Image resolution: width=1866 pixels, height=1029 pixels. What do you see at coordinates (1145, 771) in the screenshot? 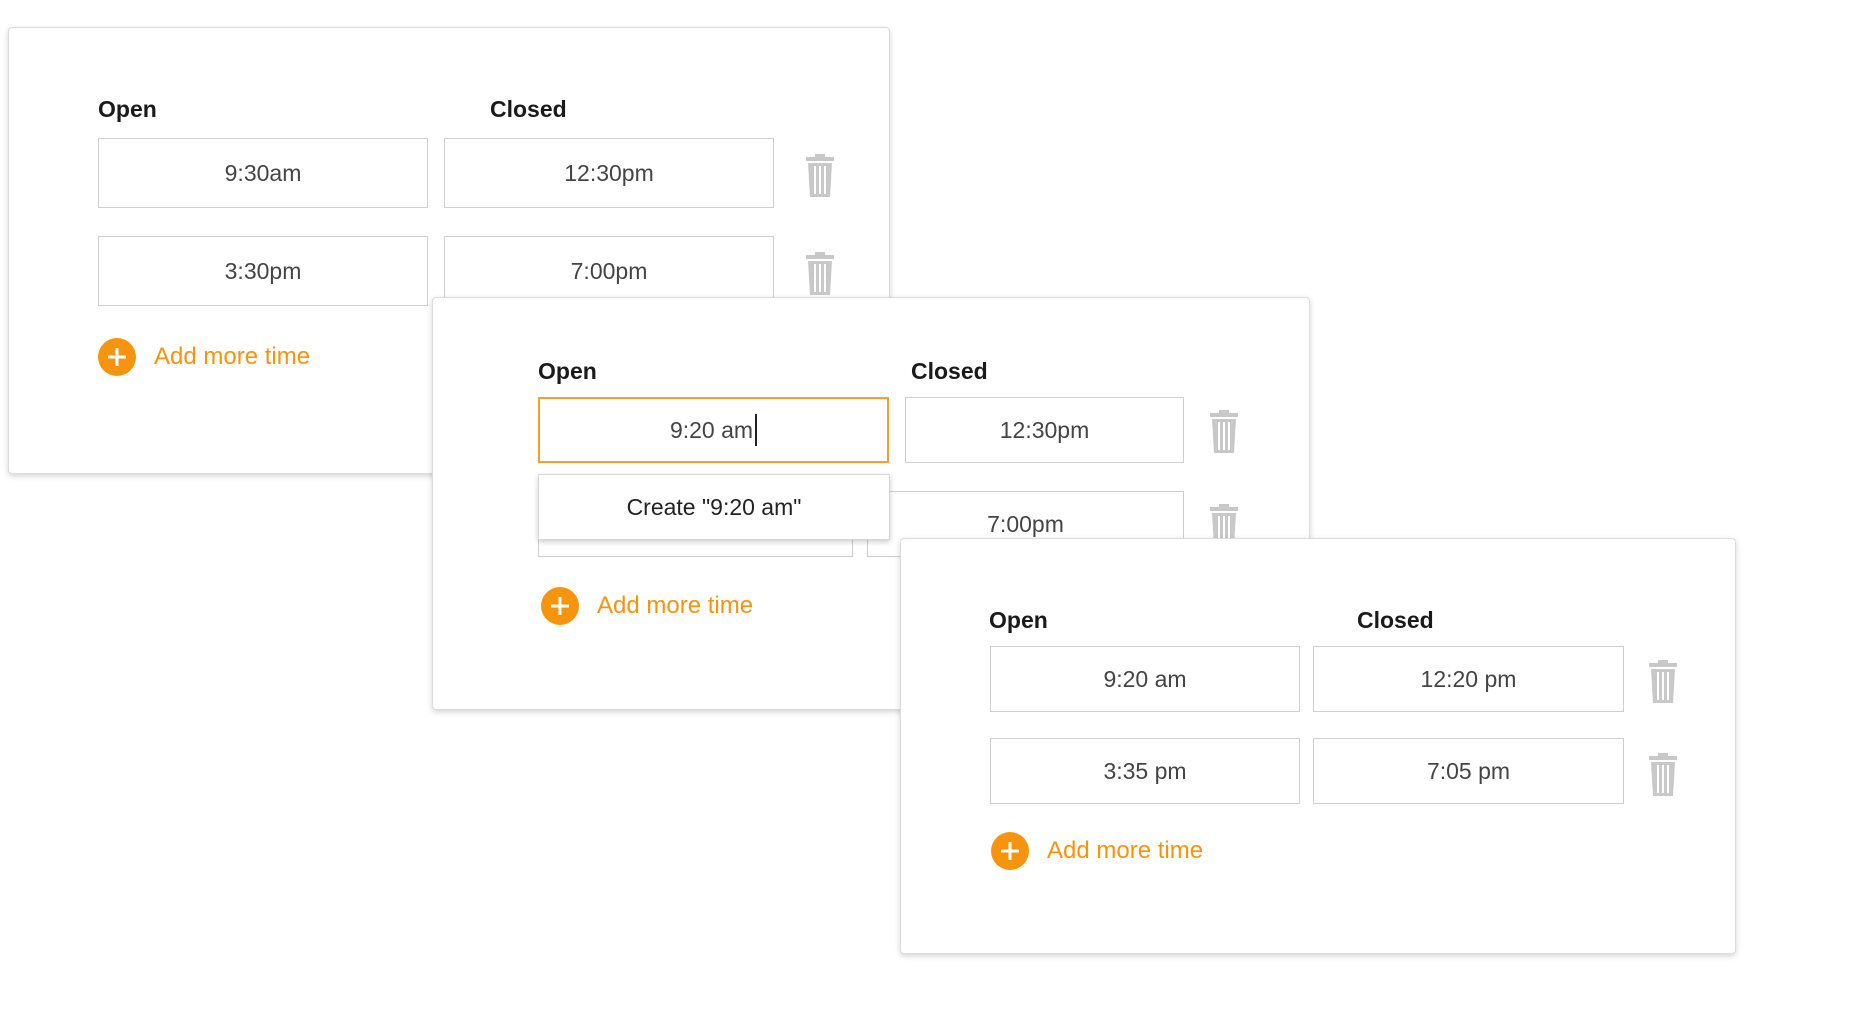
I see `open-time-input: 3:35 pm` at bounding box center [1145, 771].